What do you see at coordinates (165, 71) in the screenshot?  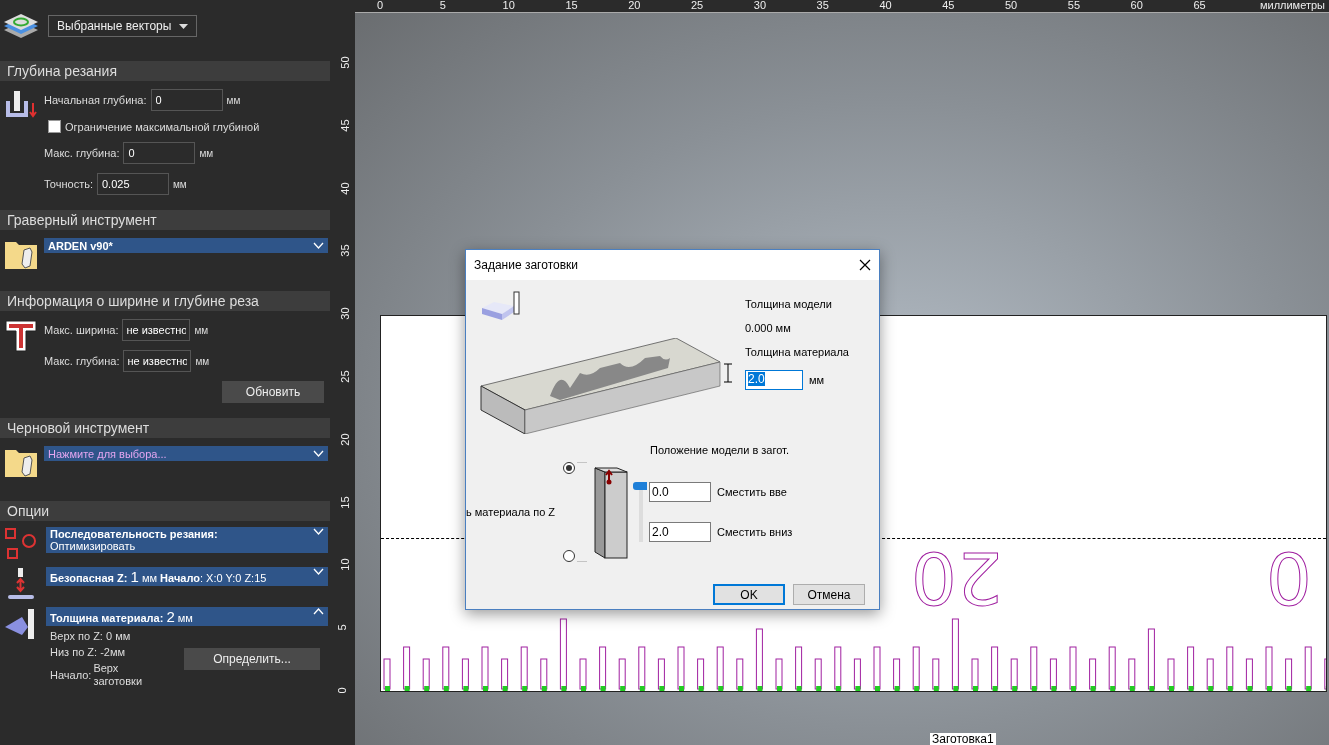 I see `section-header: Глубина резания` at bounding box center [165, 71].